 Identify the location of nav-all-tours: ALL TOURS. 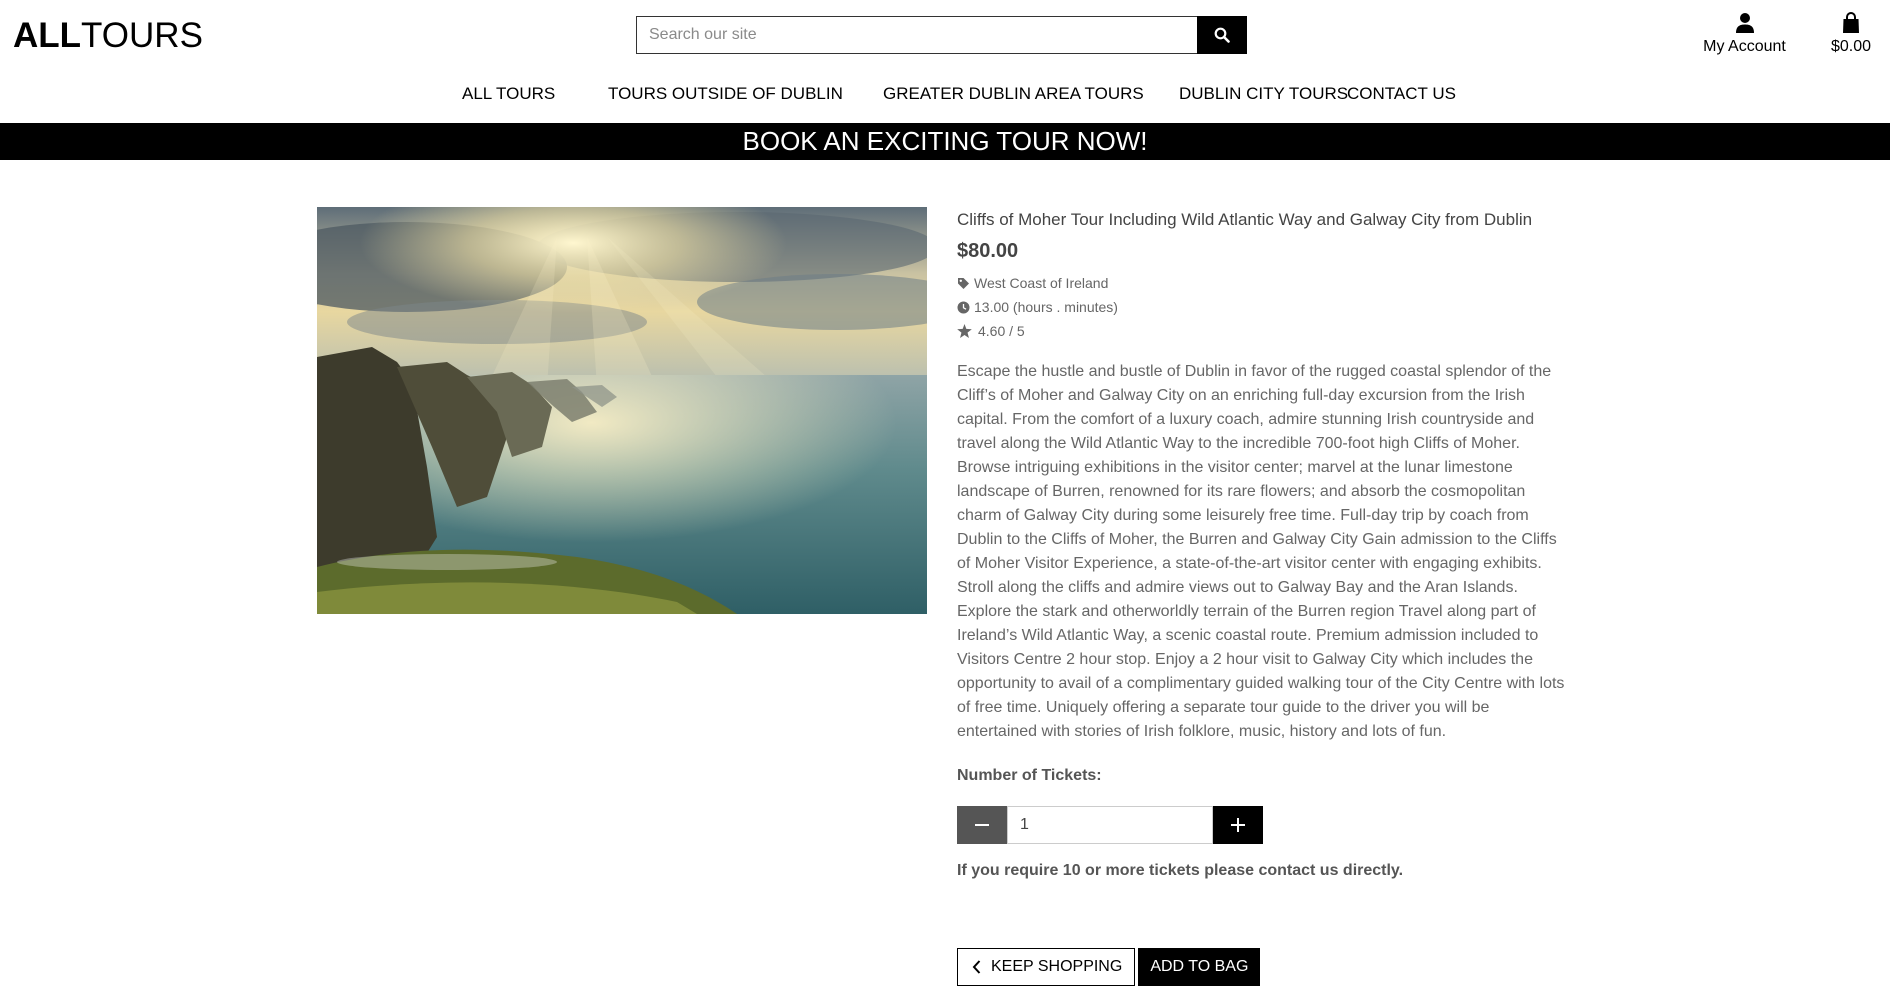
(508, 94).